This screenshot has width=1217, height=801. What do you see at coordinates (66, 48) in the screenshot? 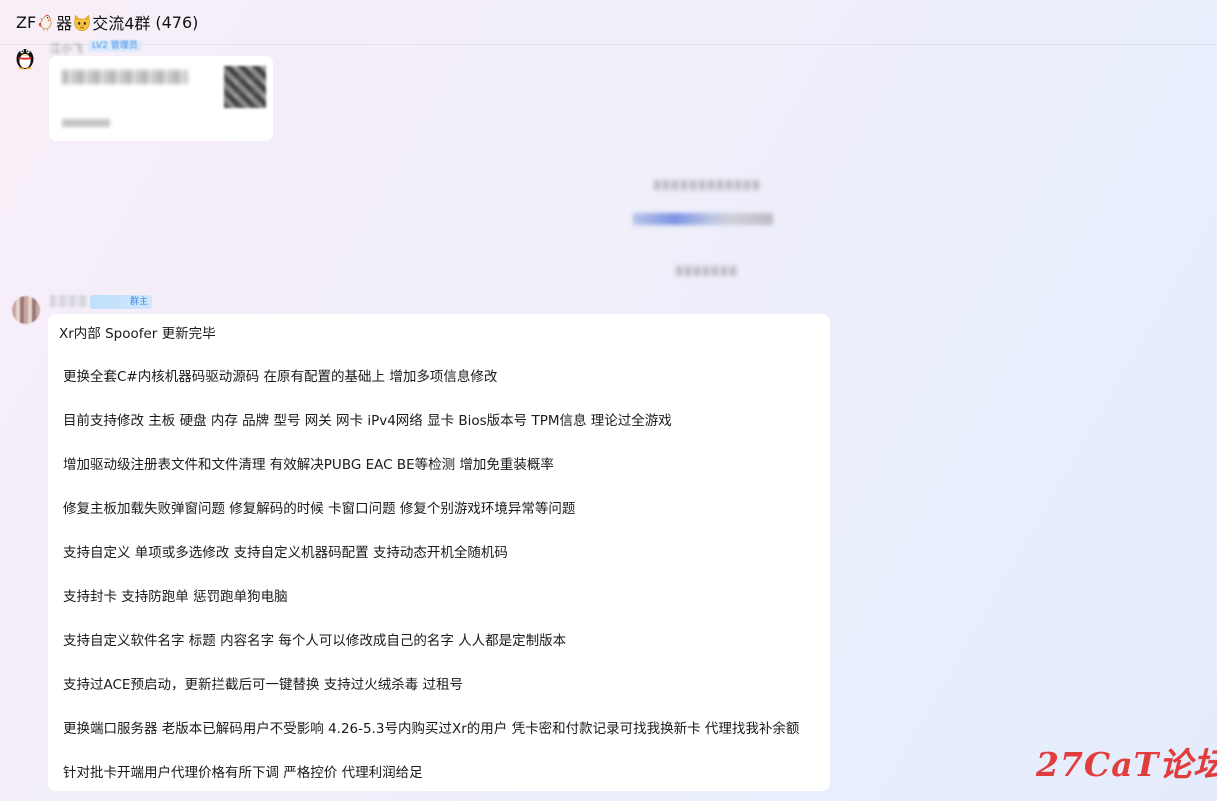
I see `sender-name: 江小飞` at bounding box center [66, 48].